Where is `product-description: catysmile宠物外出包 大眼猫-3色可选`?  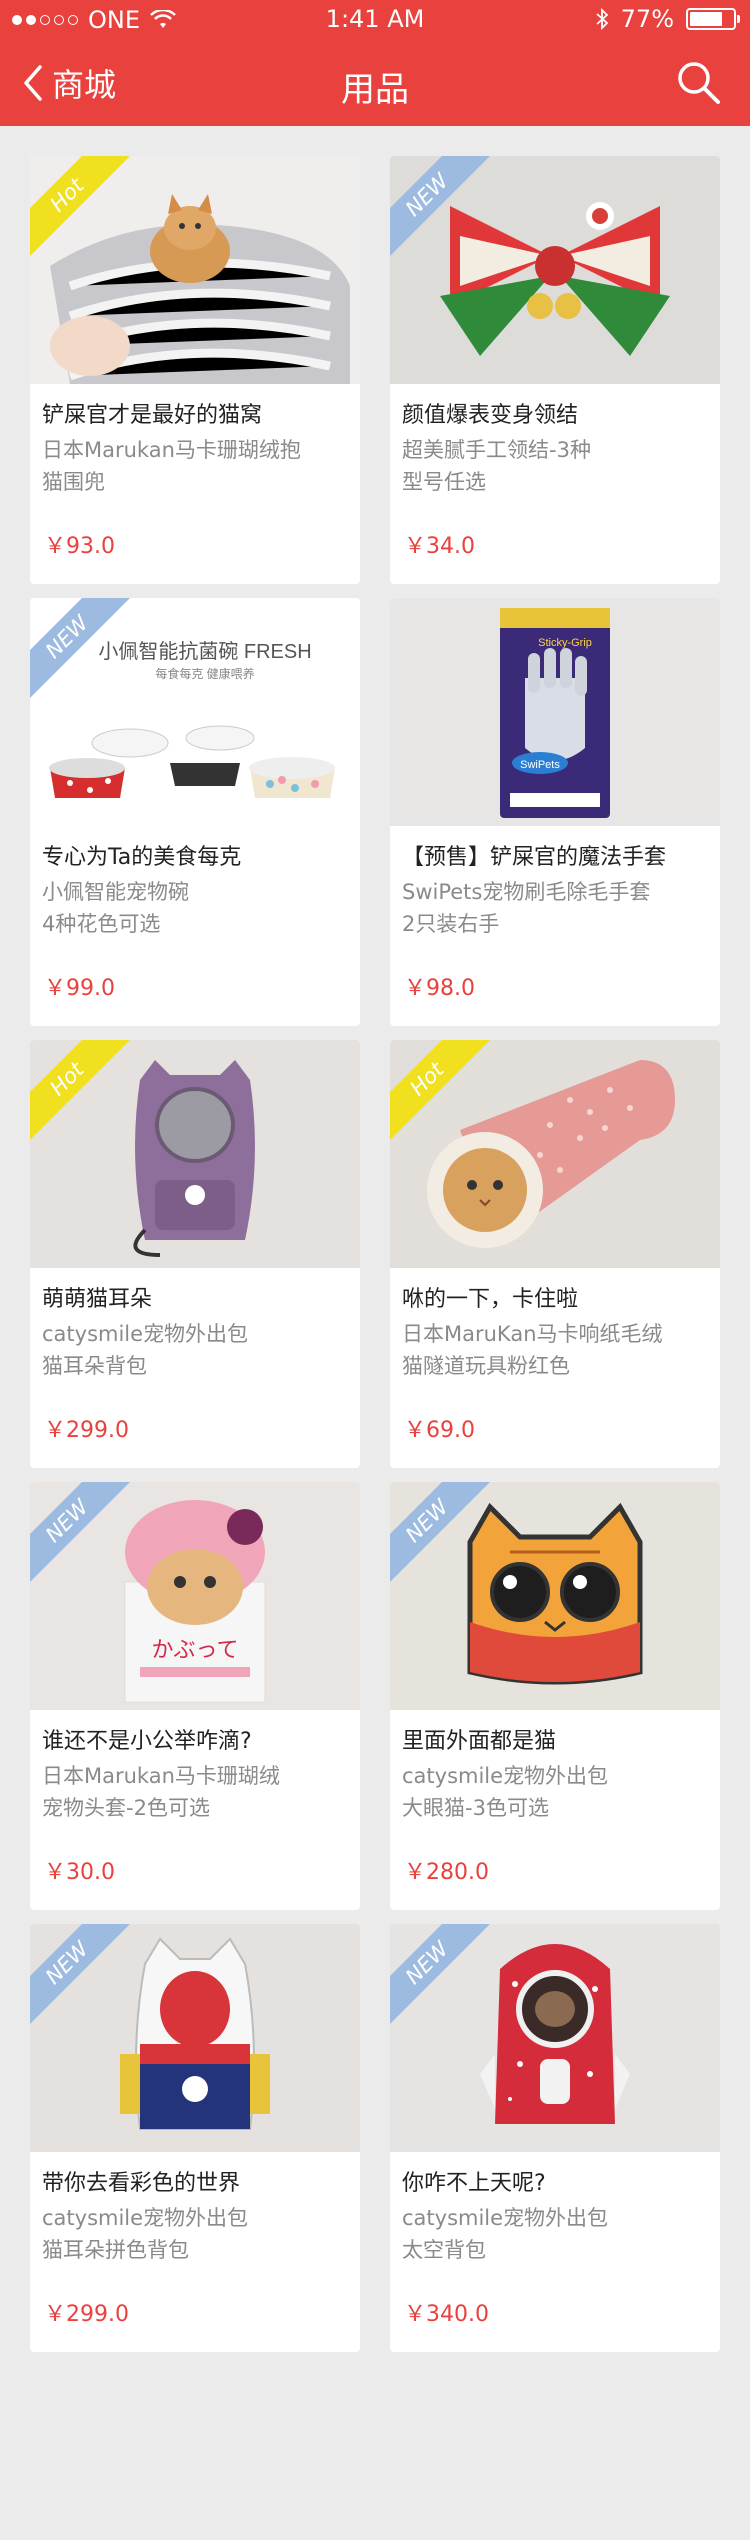 product-description: catysmile宠物外出包 大眼猫-3色可选 is located at coordinates (505, 1792).